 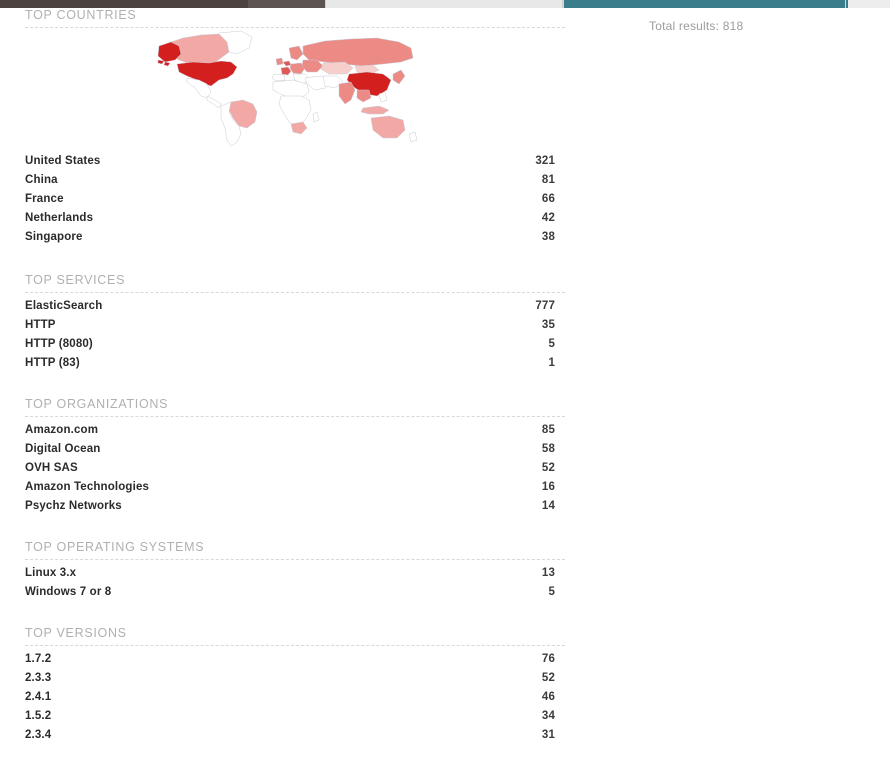 What do you see at coordinates (41, 180) in the screenshot?
I see `facet-row-label: China` at bounding box center [41, 180].